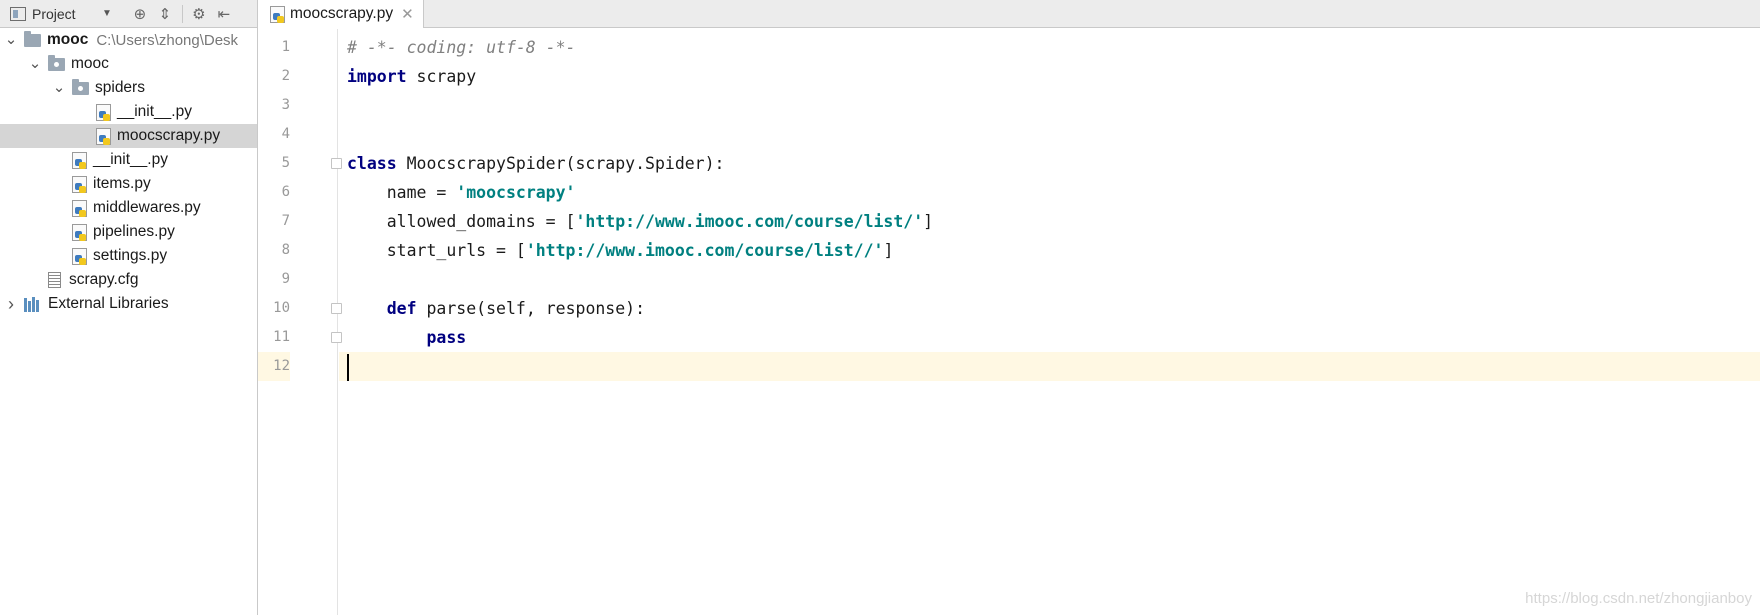 The width and height of the screenshot is (1760, 615). I want to click on code-line: import scrapy, so click(1049, 76).